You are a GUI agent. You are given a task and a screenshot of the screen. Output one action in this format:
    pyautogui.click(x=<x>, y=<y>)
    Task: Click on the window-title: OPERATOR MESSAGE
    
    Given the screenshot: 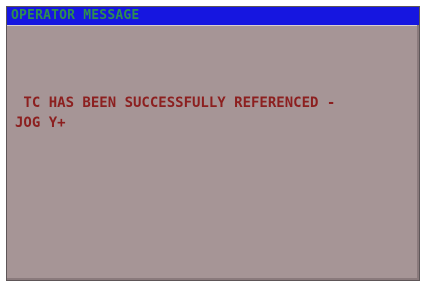 What is the action you would take?
    pyautogui.click(x=75, y=15)
    